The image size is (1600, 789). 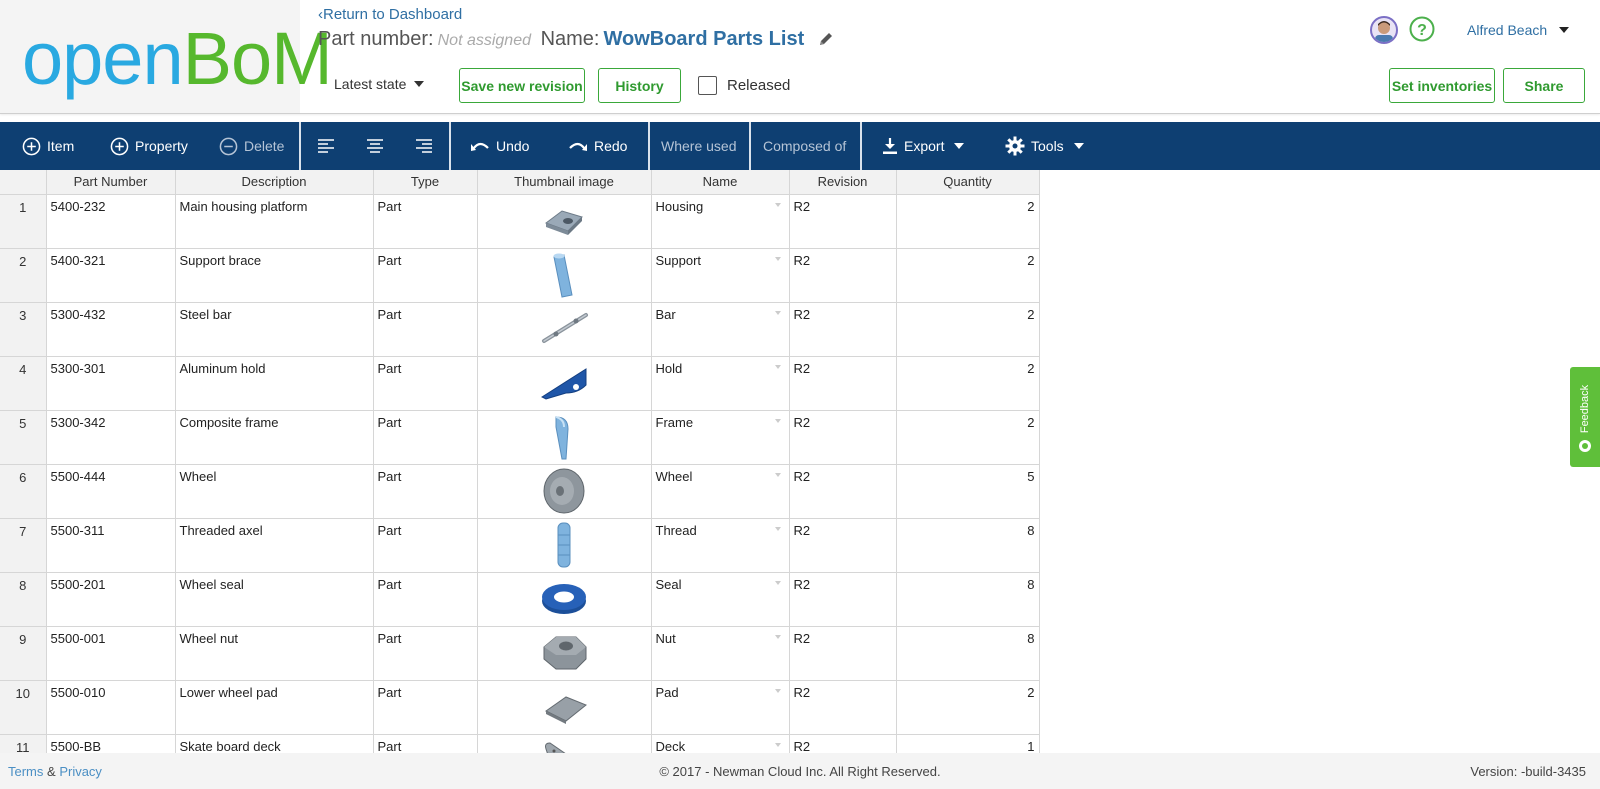 I want to click on part-number-cell: 5300-432, so click(x=111, y=329).